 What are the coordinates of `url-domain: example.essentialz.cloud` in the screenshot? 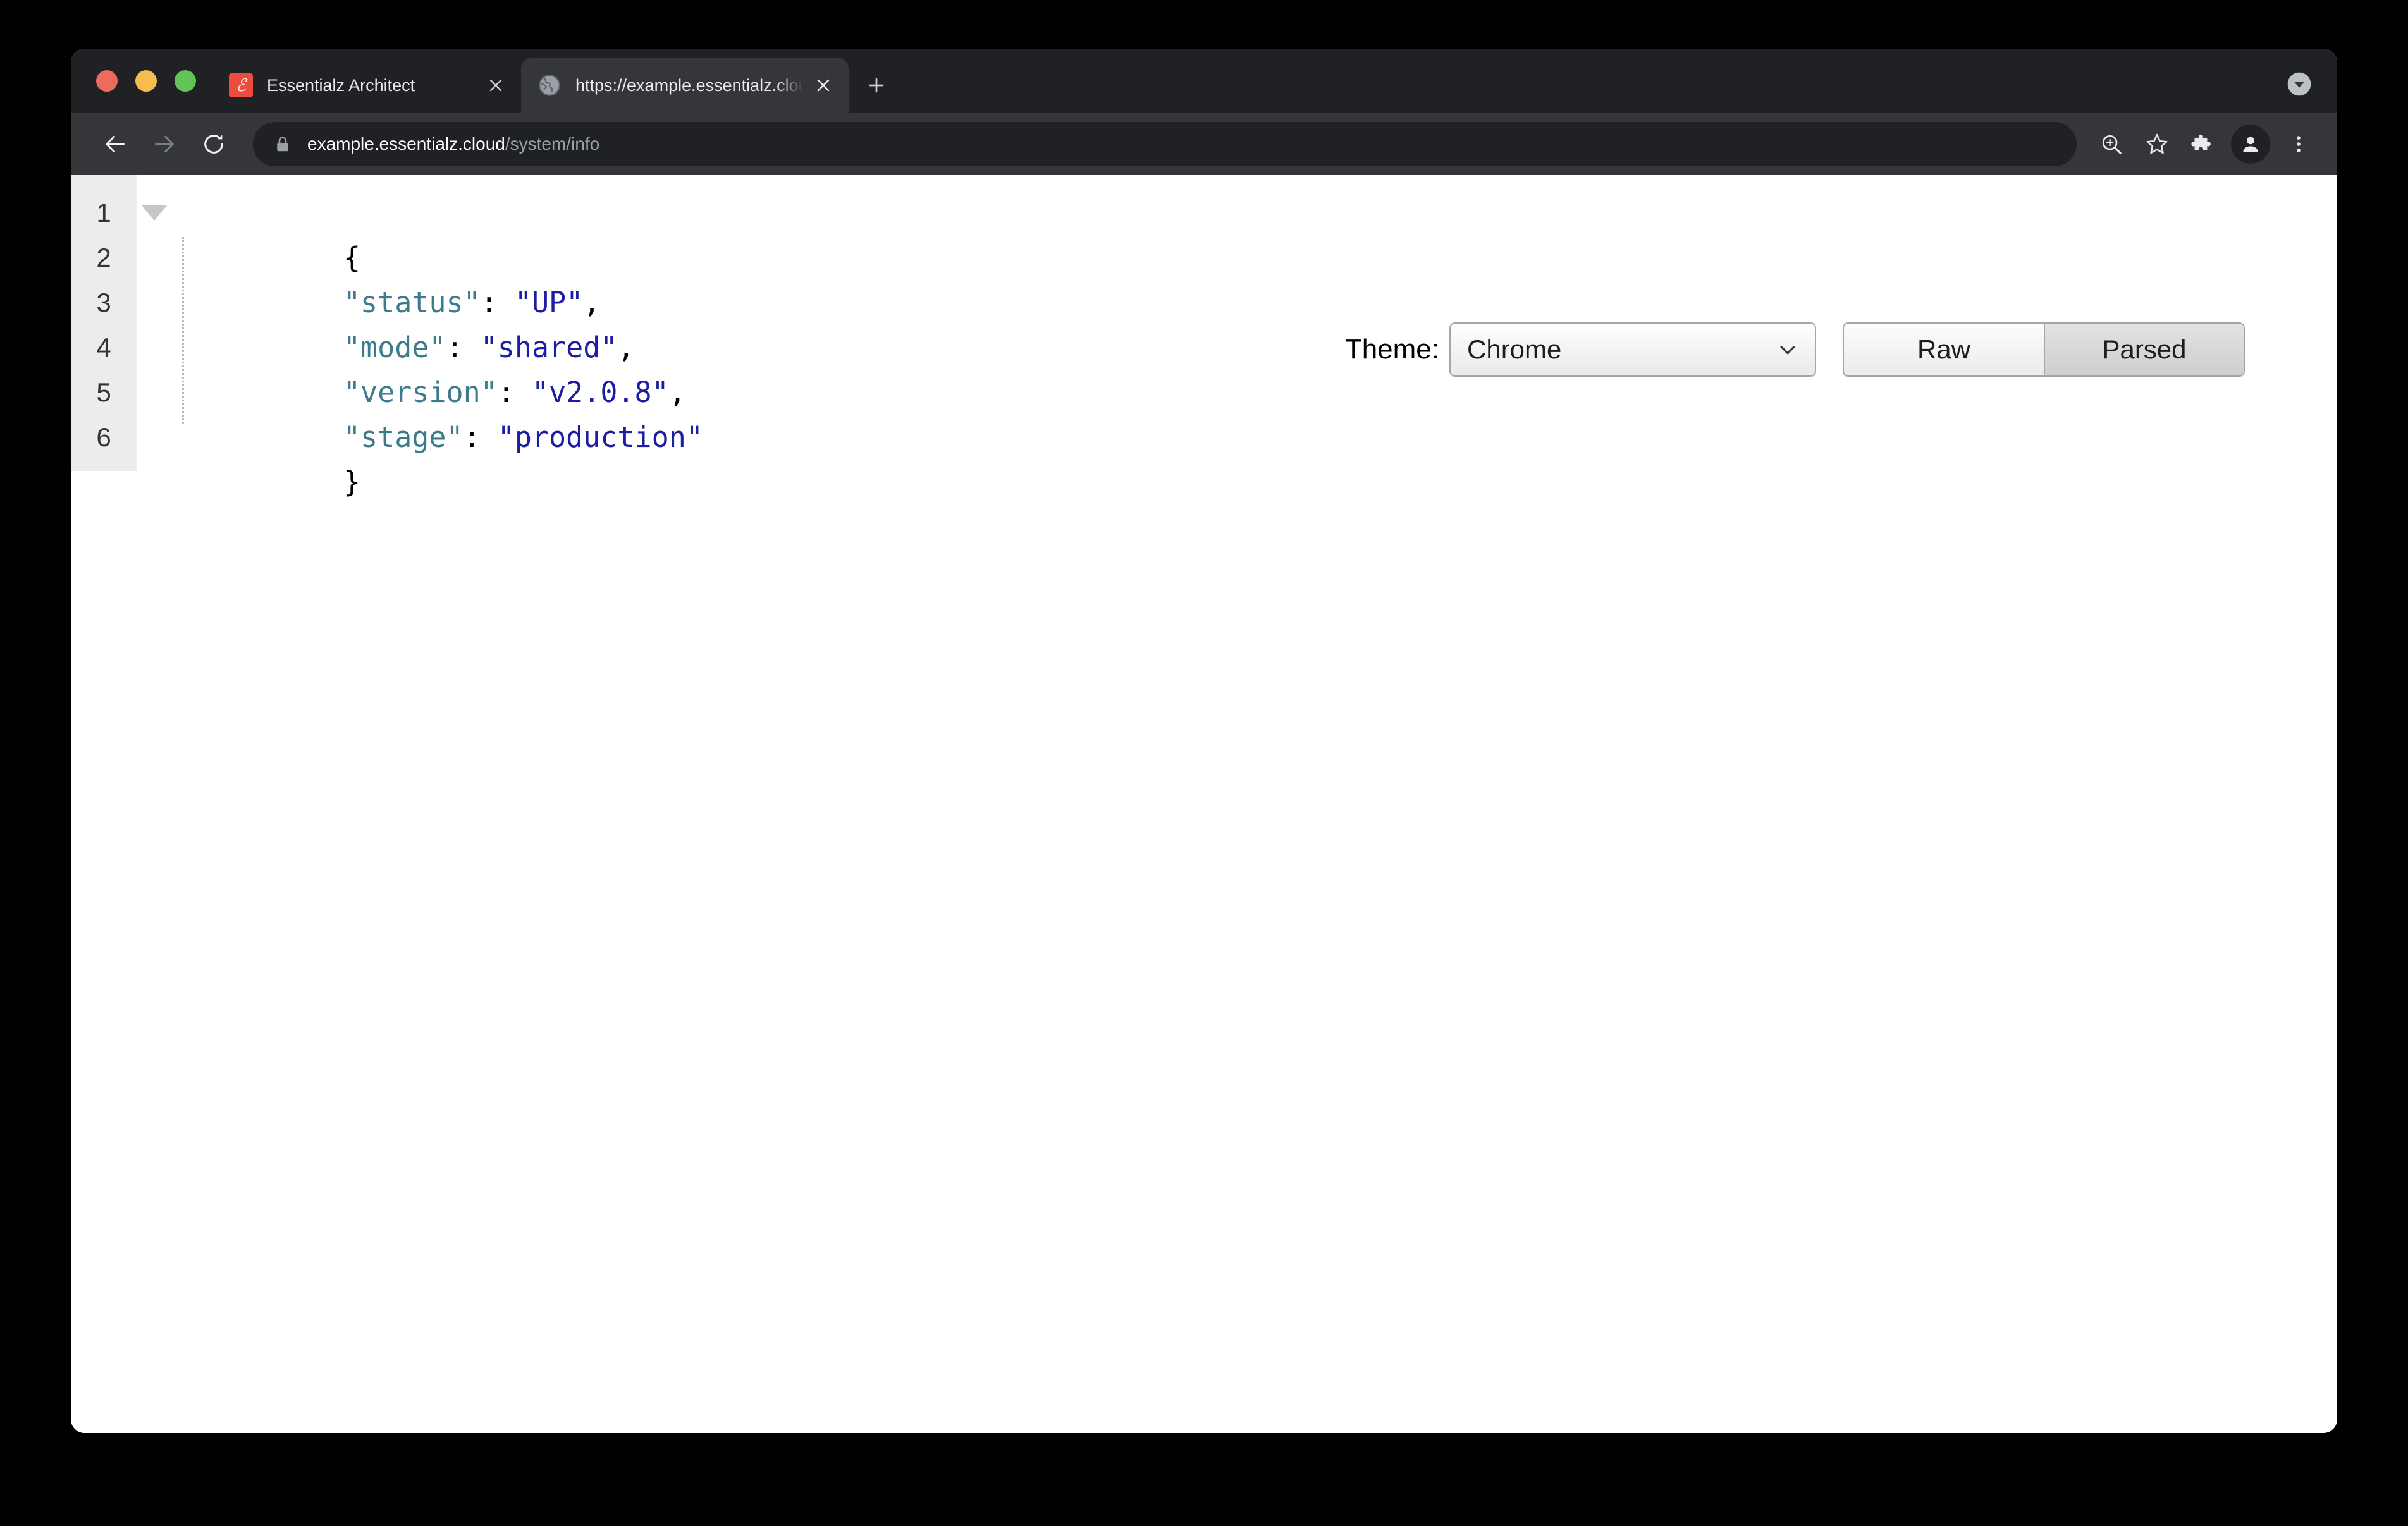 It's located at (406, 144).